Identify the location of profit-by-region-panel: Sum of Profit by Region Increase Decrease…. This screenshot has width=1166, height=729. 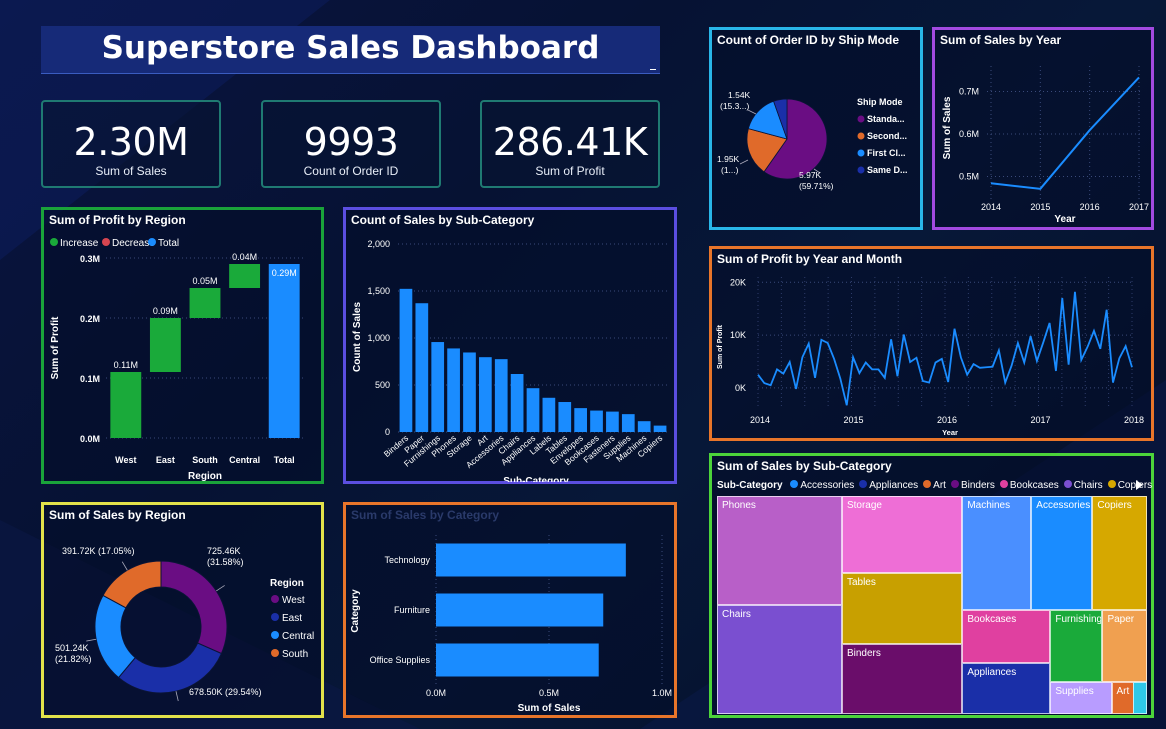
(182, 345).